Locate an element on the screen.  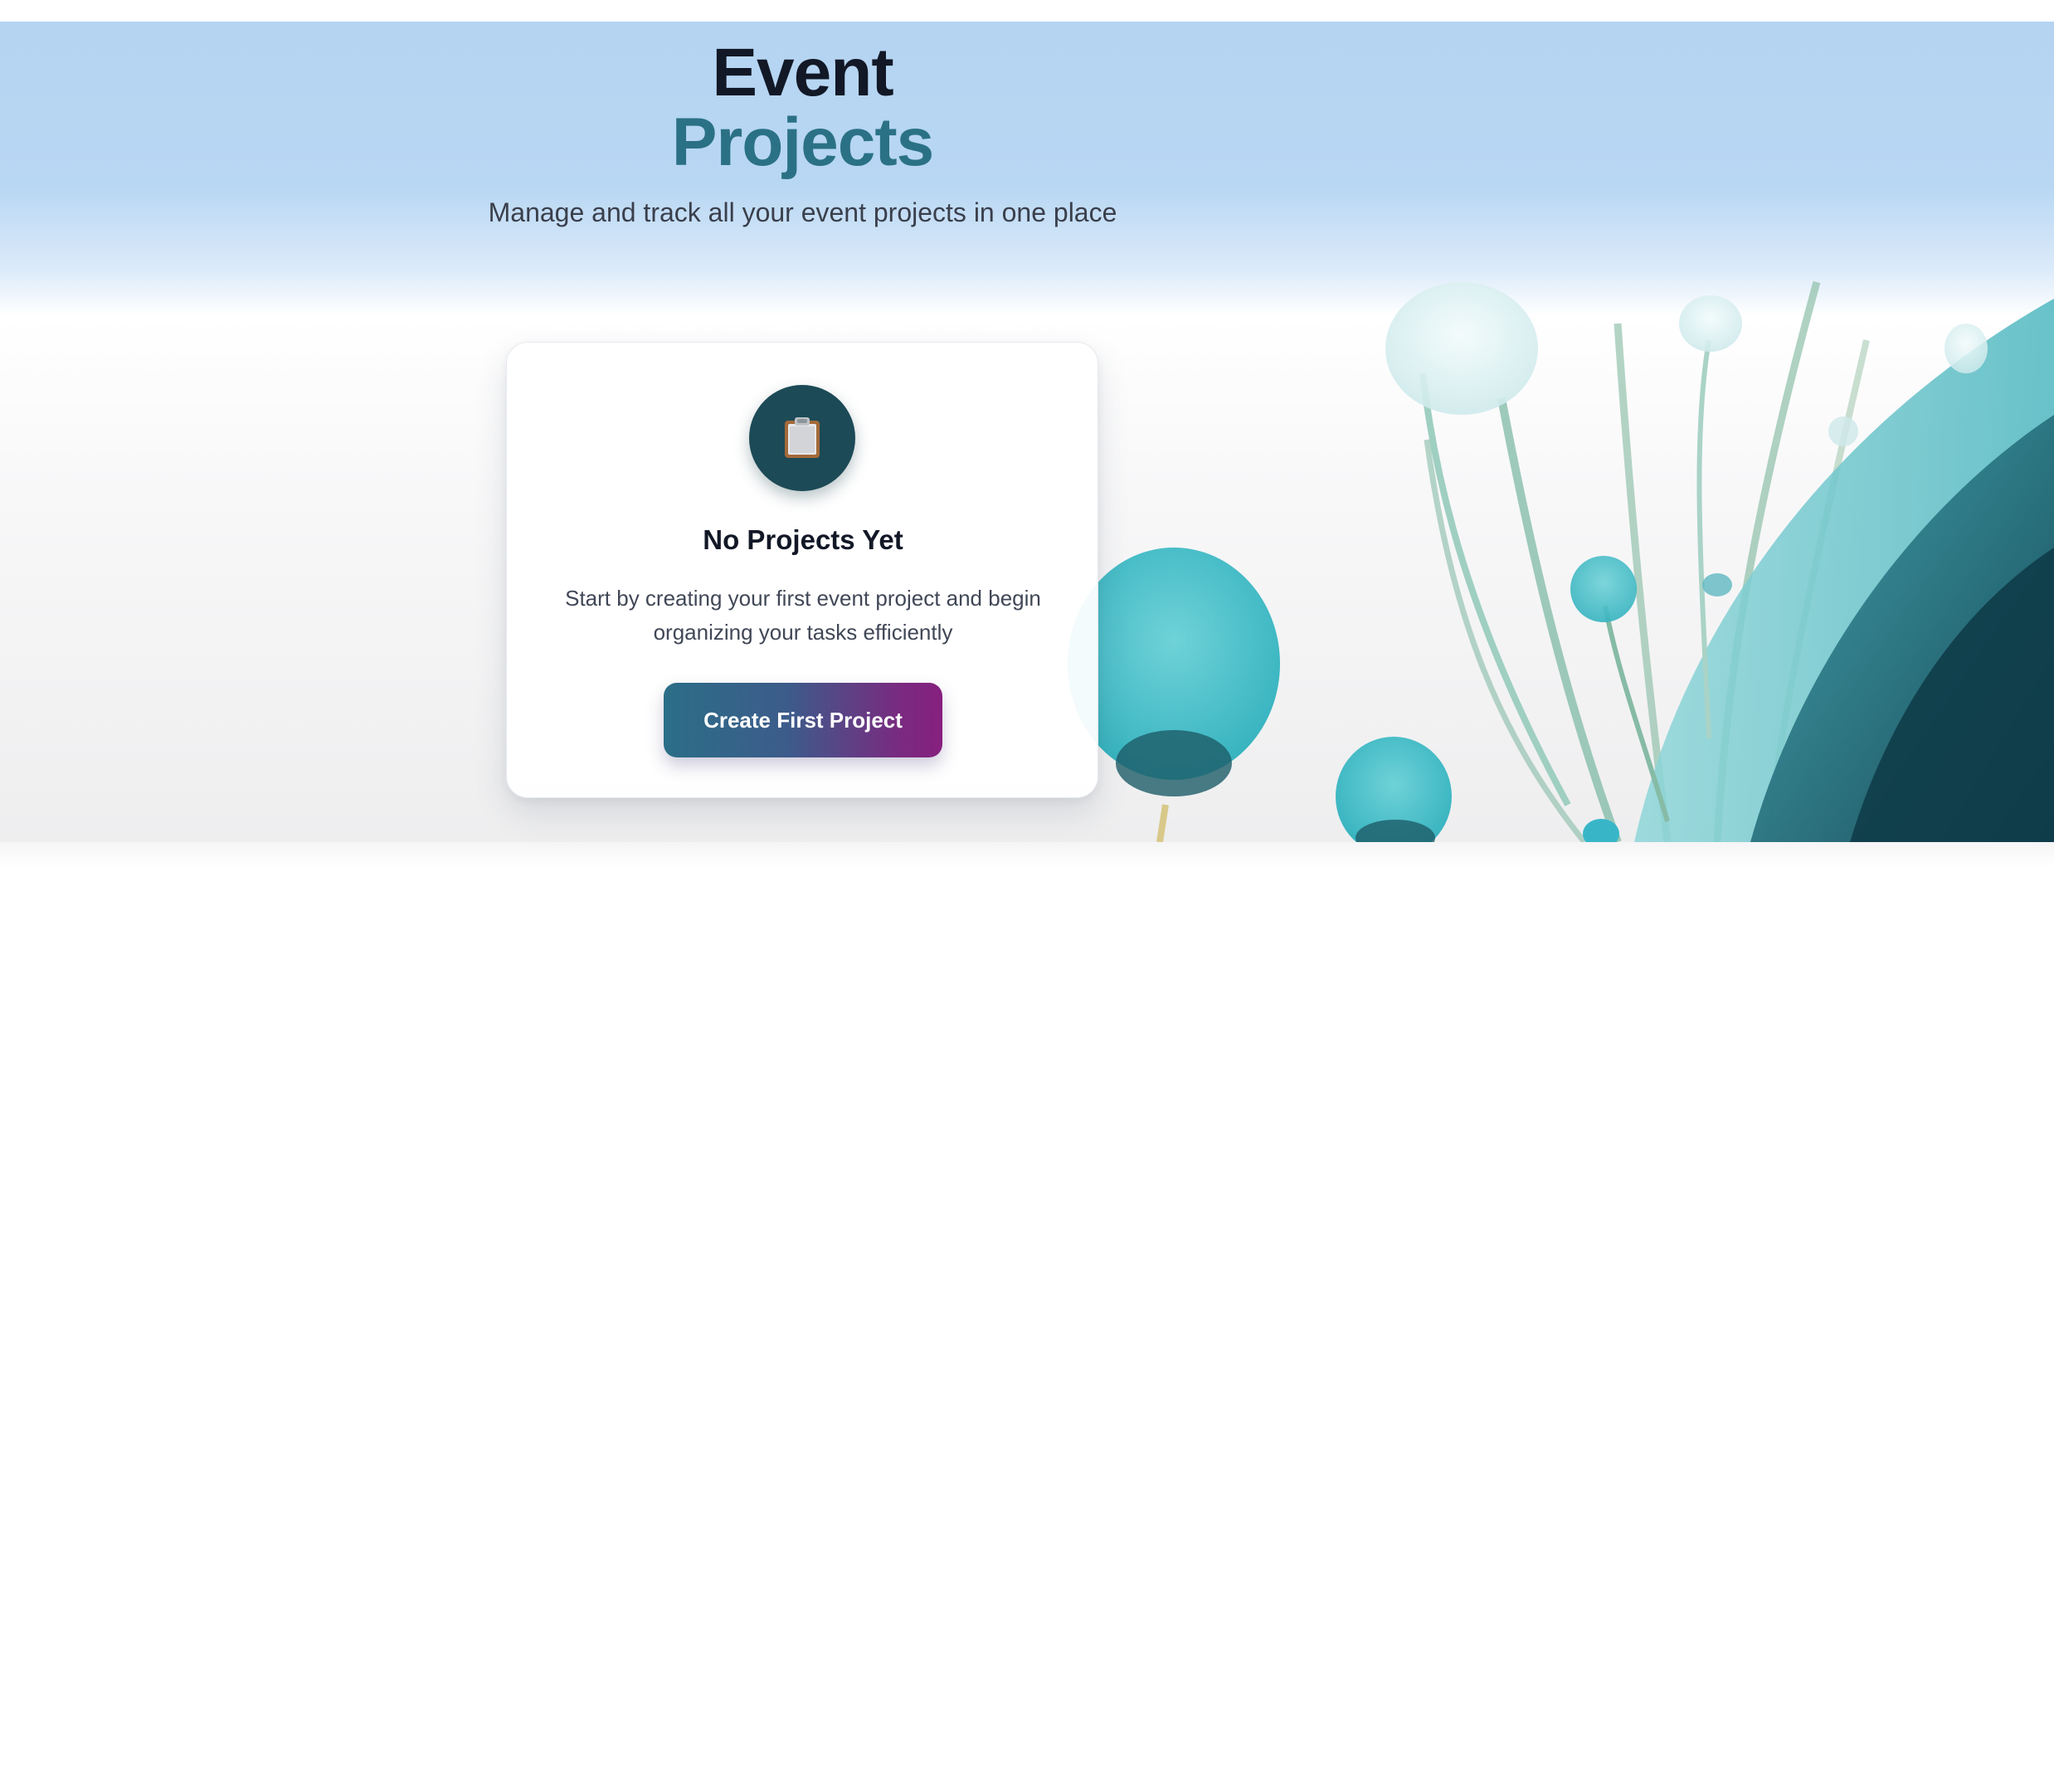
empty-state-icon-circle is located at coordinates (802, 438).